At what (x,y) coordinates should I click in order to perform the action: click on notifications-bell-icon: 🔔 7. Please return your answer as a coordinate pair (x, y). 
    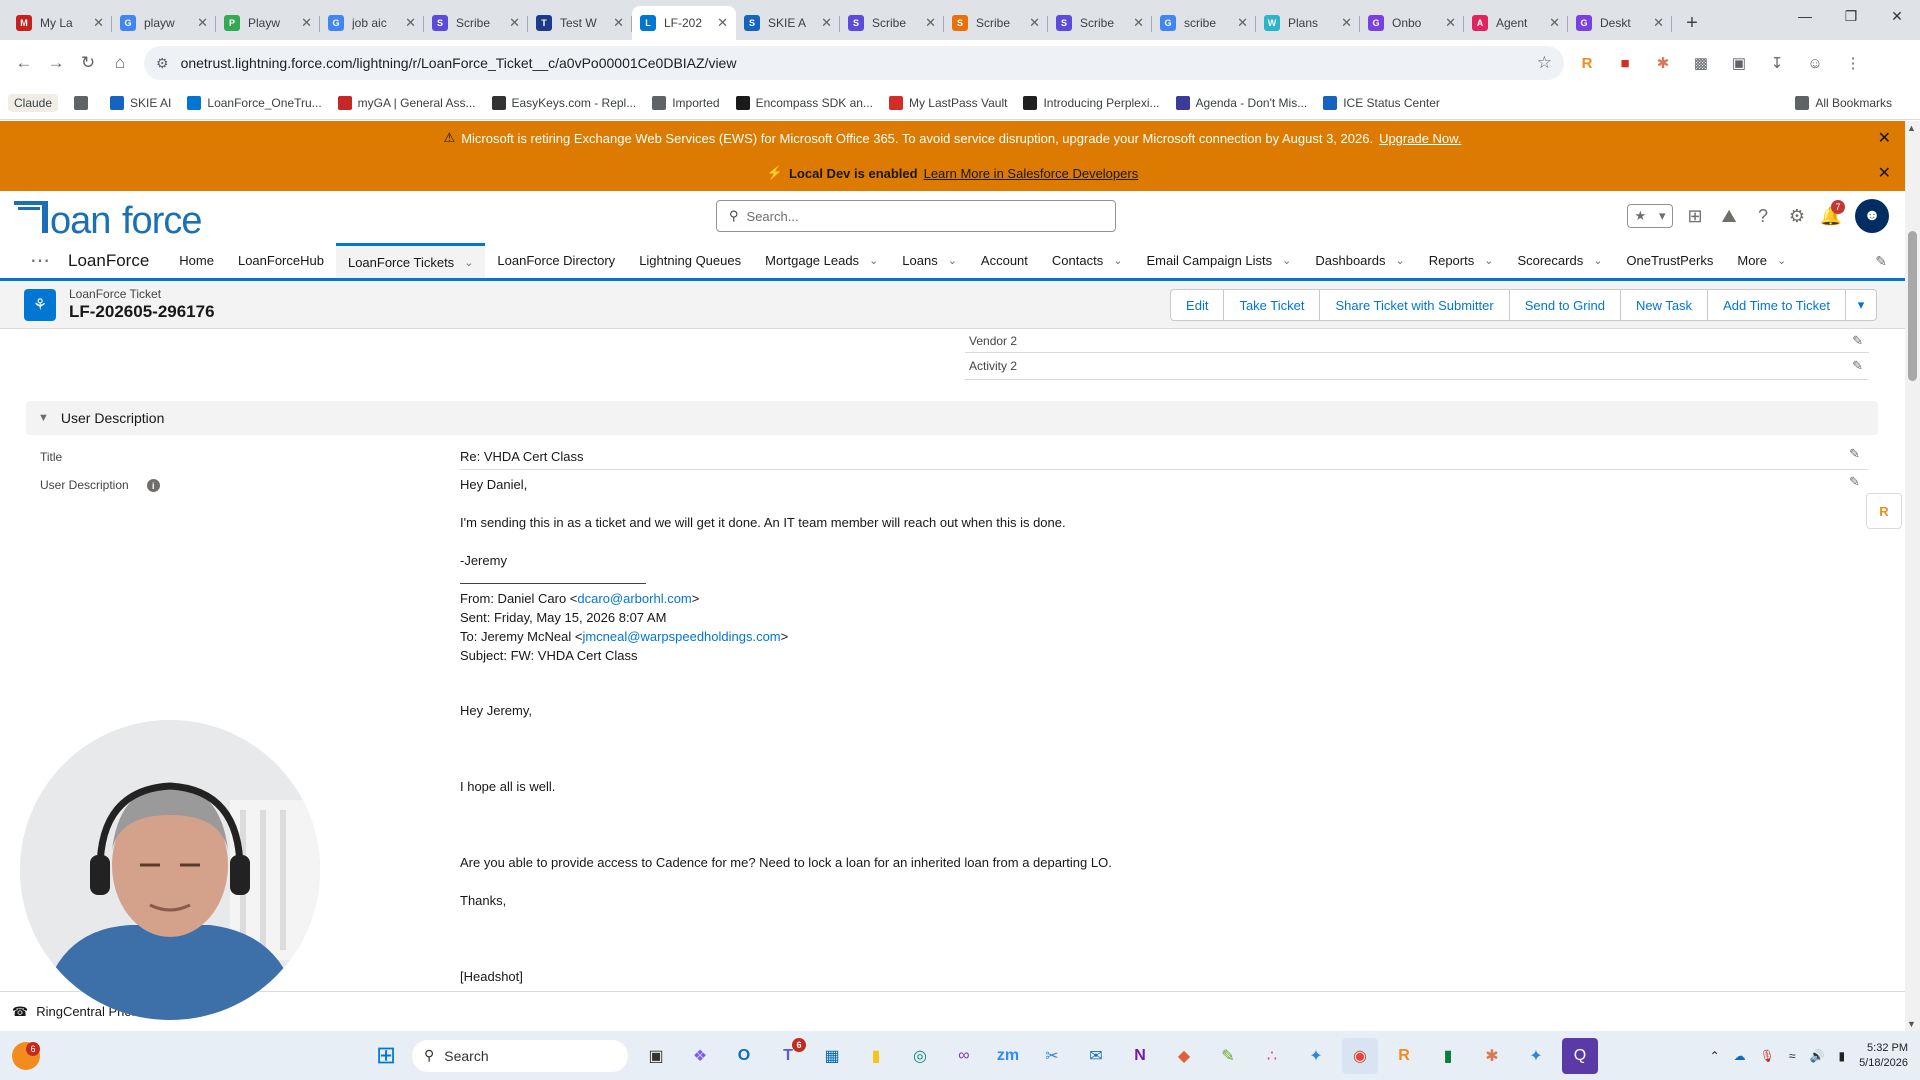
    Looking at the image, I should click on (1831, 216).